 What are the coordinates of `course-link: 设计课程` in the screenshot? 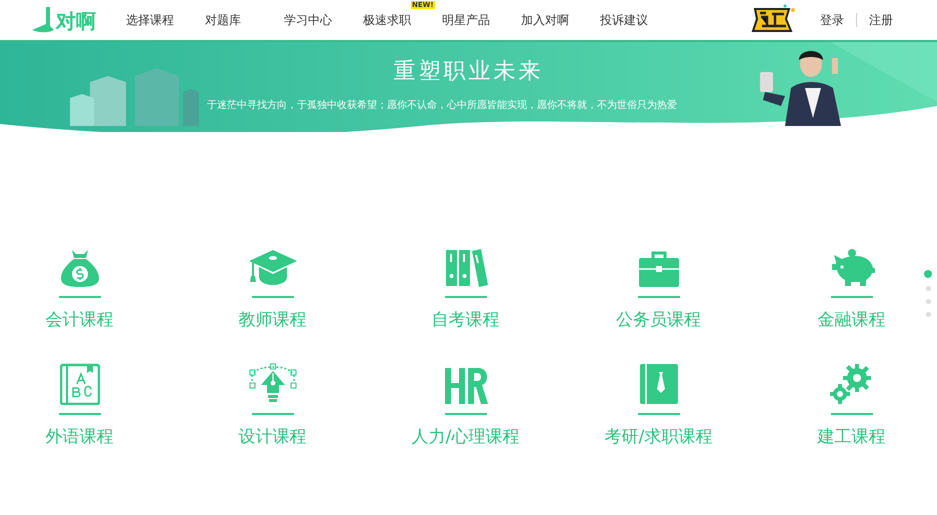 It's located at (272, 436).